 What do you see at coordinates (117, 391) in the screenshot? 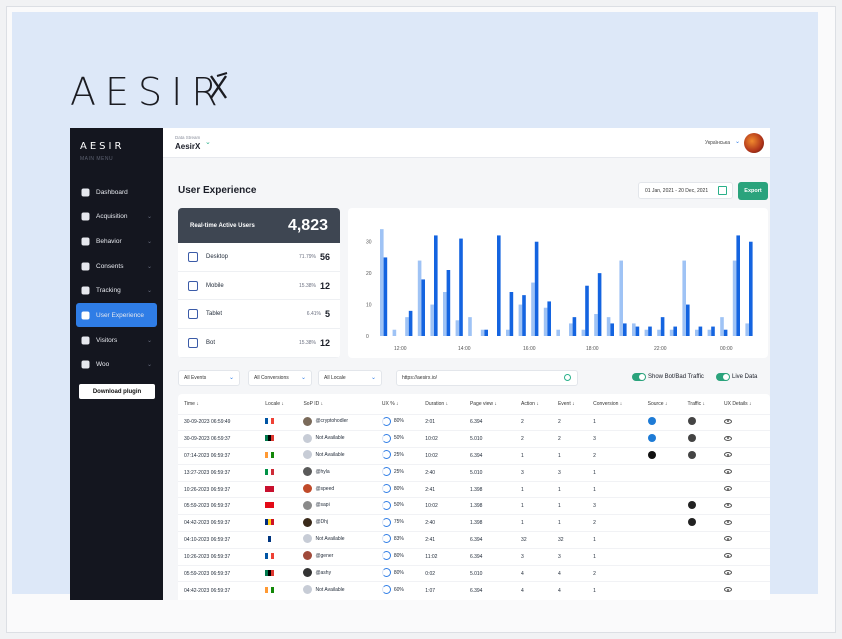
I see `download-plugin-button: Download plugin` at bounding box center [117, 391].